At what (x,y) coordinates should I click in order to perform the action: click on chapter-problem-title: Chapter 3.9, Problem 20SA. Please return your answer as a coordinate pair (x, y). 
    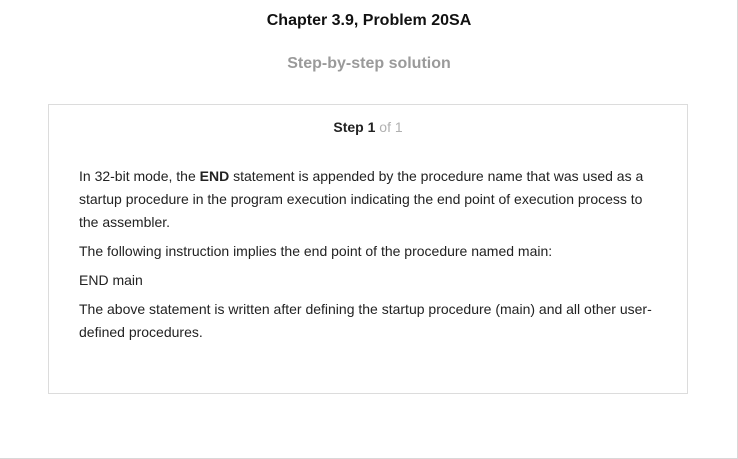
    Looking at the image, I should click on (369, 20).